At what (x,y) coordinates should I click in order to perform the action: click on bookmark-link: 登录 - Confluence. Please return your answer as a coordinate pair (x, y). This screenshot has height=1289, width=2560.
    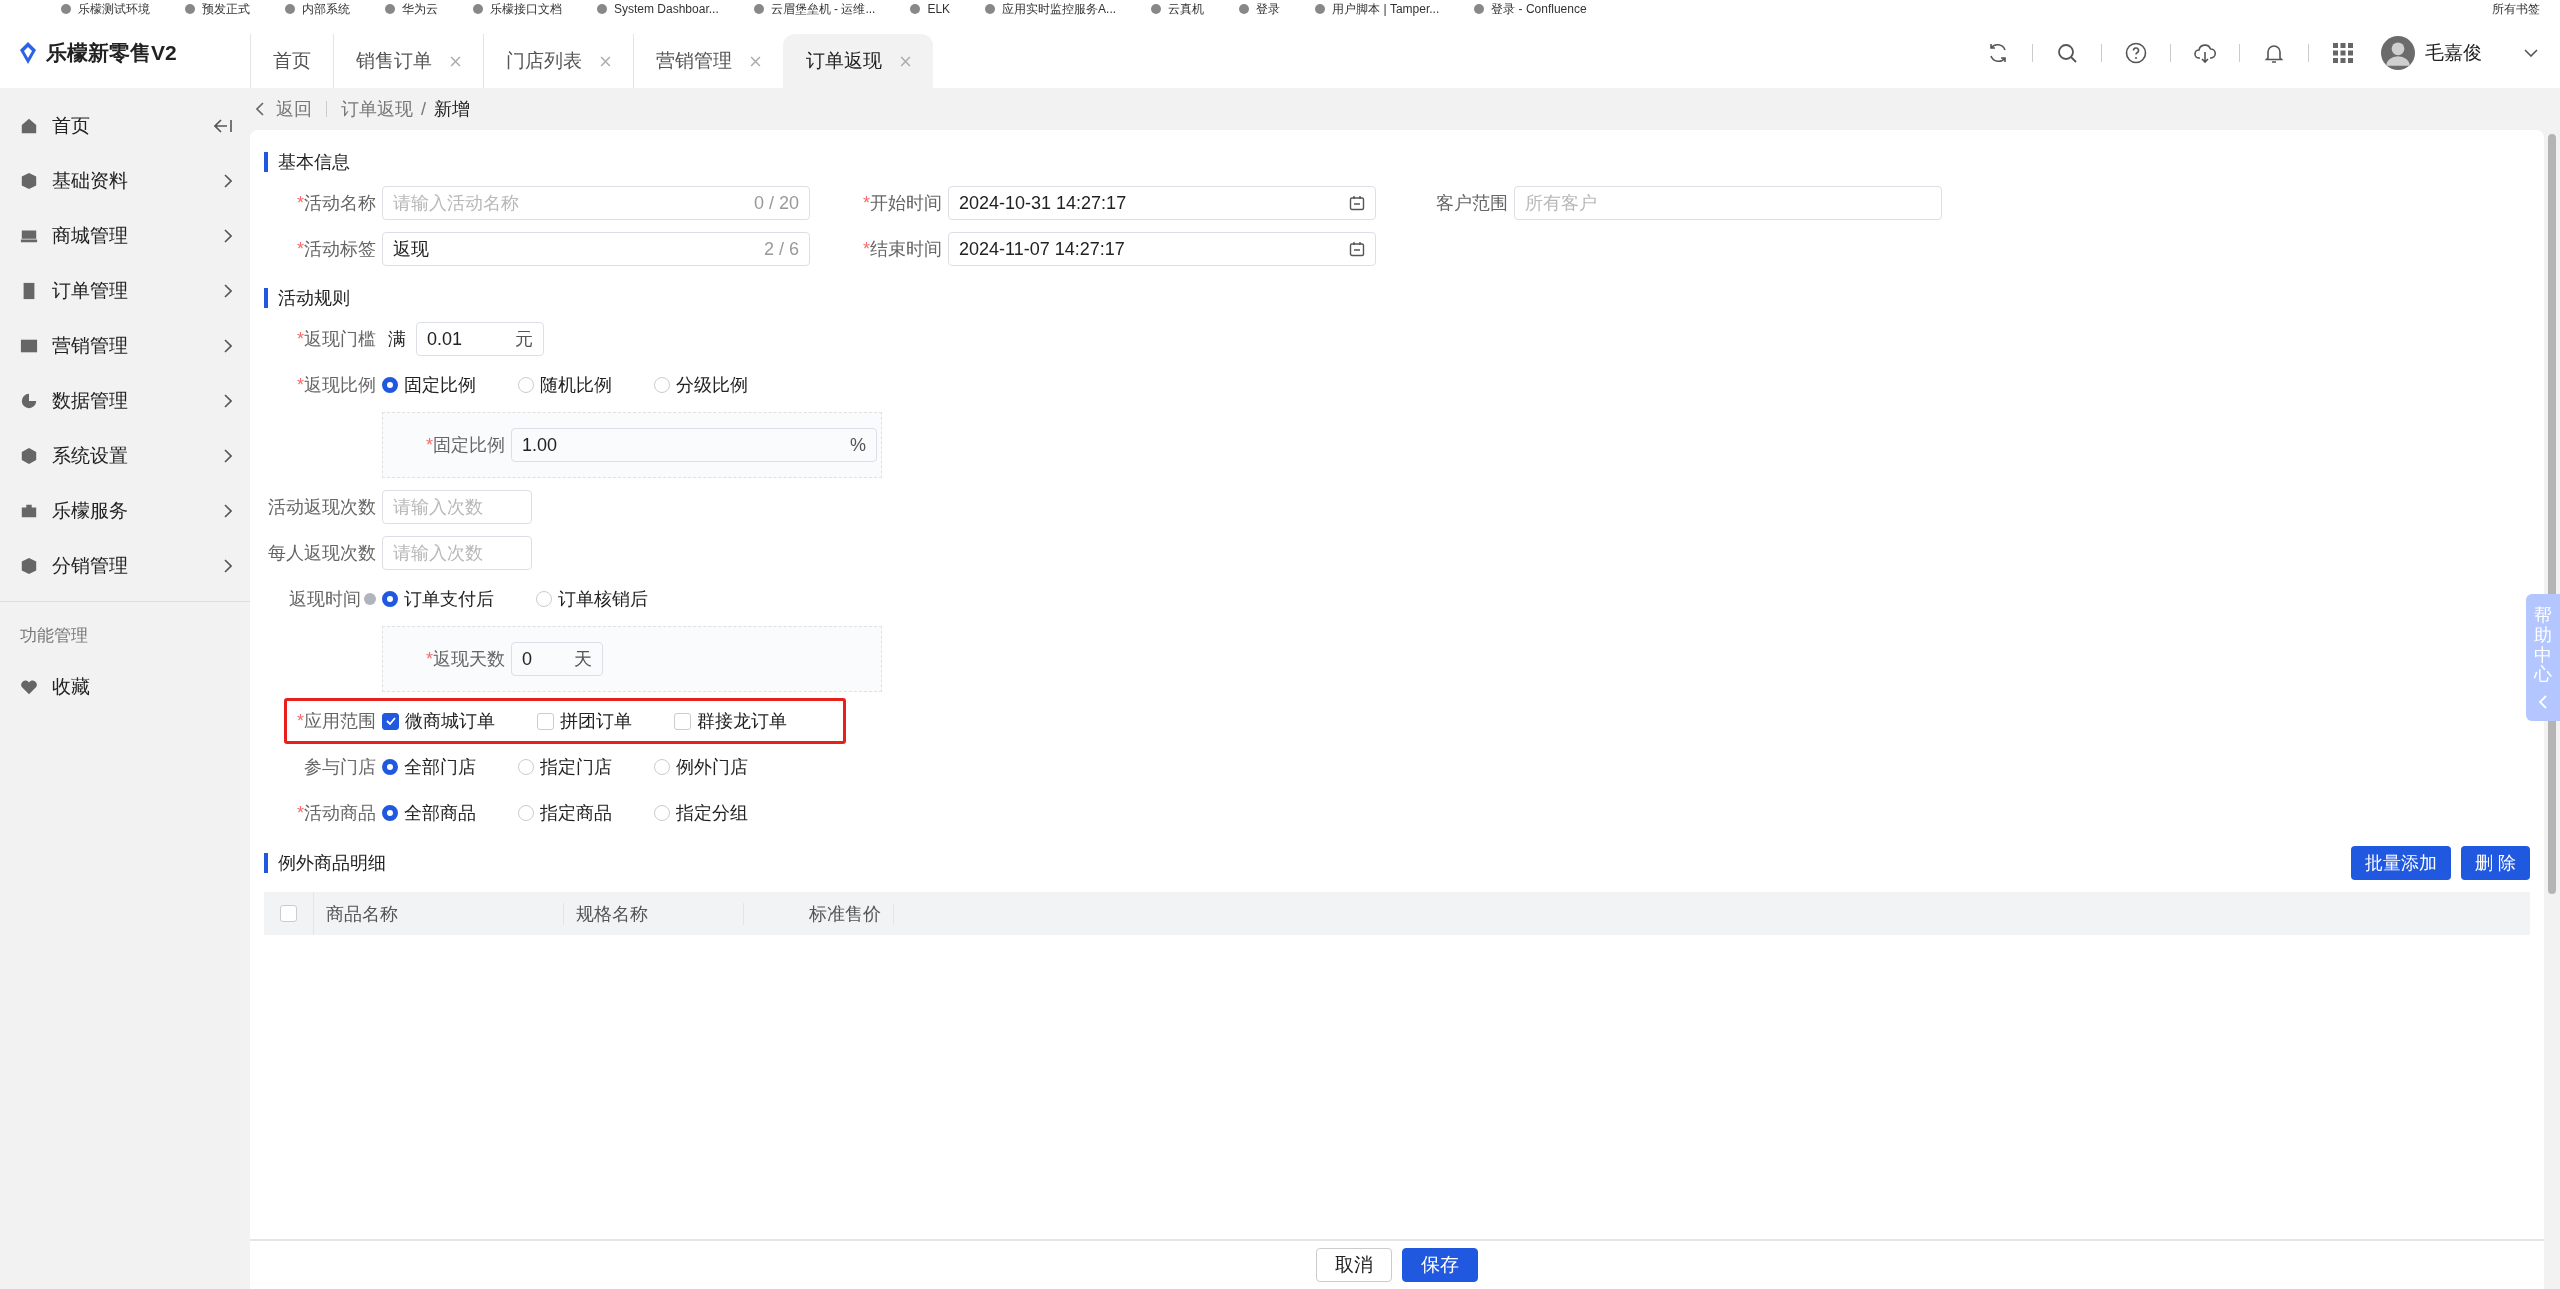
    Looking at the image, I should click on (1530, 9).